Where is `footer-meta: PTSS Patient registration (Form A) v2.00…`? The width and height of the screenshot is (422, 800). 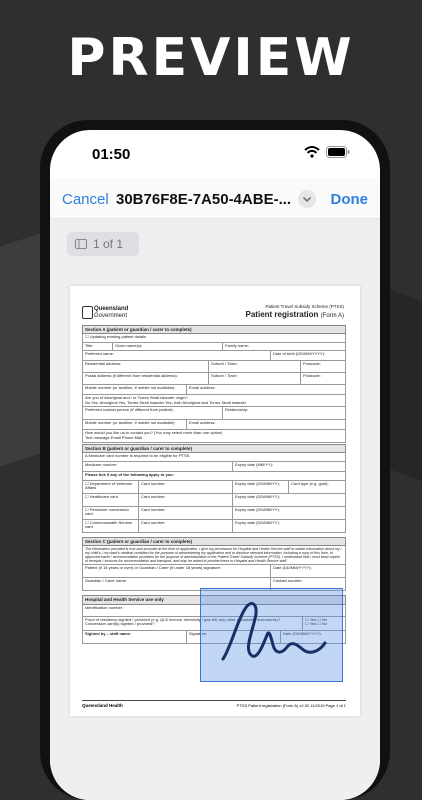 footer-meta: PTSS Patient registration (Form A) v2.00… is located at coordinates (291, 705).